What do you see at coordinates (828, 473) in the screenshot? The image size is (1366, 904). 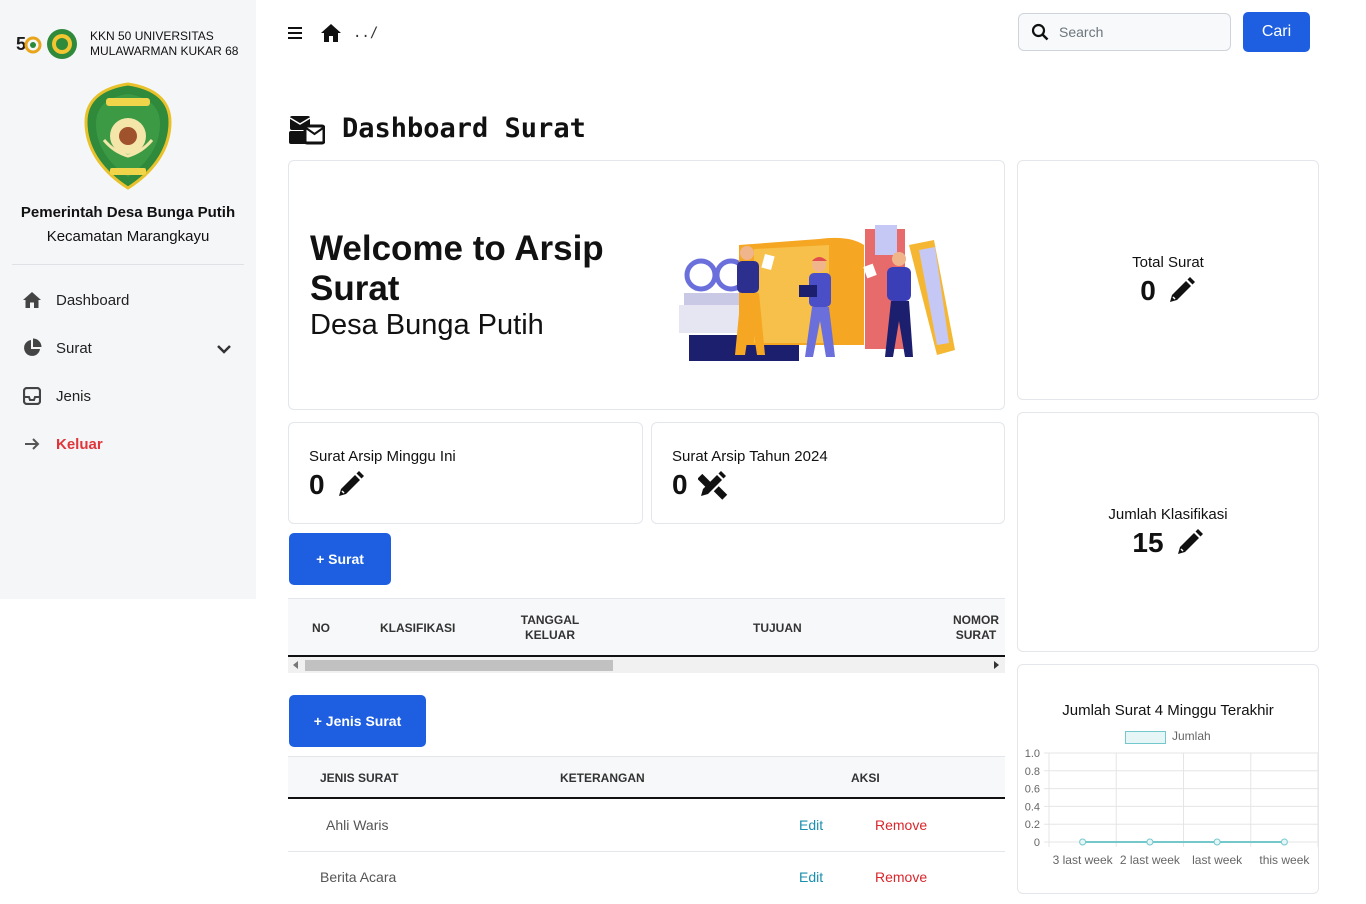 I see `stat-card-tahun: Surat Arsip Tahun 2024 0` at bounding box center [828, 473].